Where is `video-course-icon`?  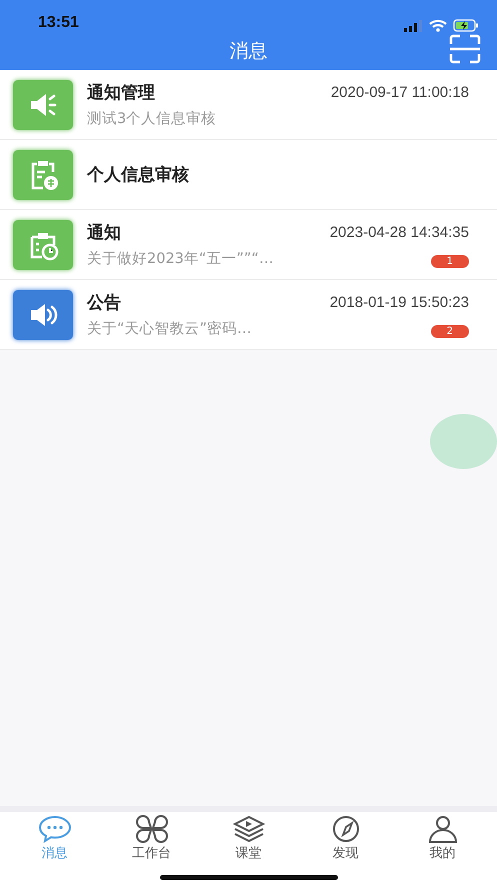 video-course-icon is located at coordinates (249, 829).